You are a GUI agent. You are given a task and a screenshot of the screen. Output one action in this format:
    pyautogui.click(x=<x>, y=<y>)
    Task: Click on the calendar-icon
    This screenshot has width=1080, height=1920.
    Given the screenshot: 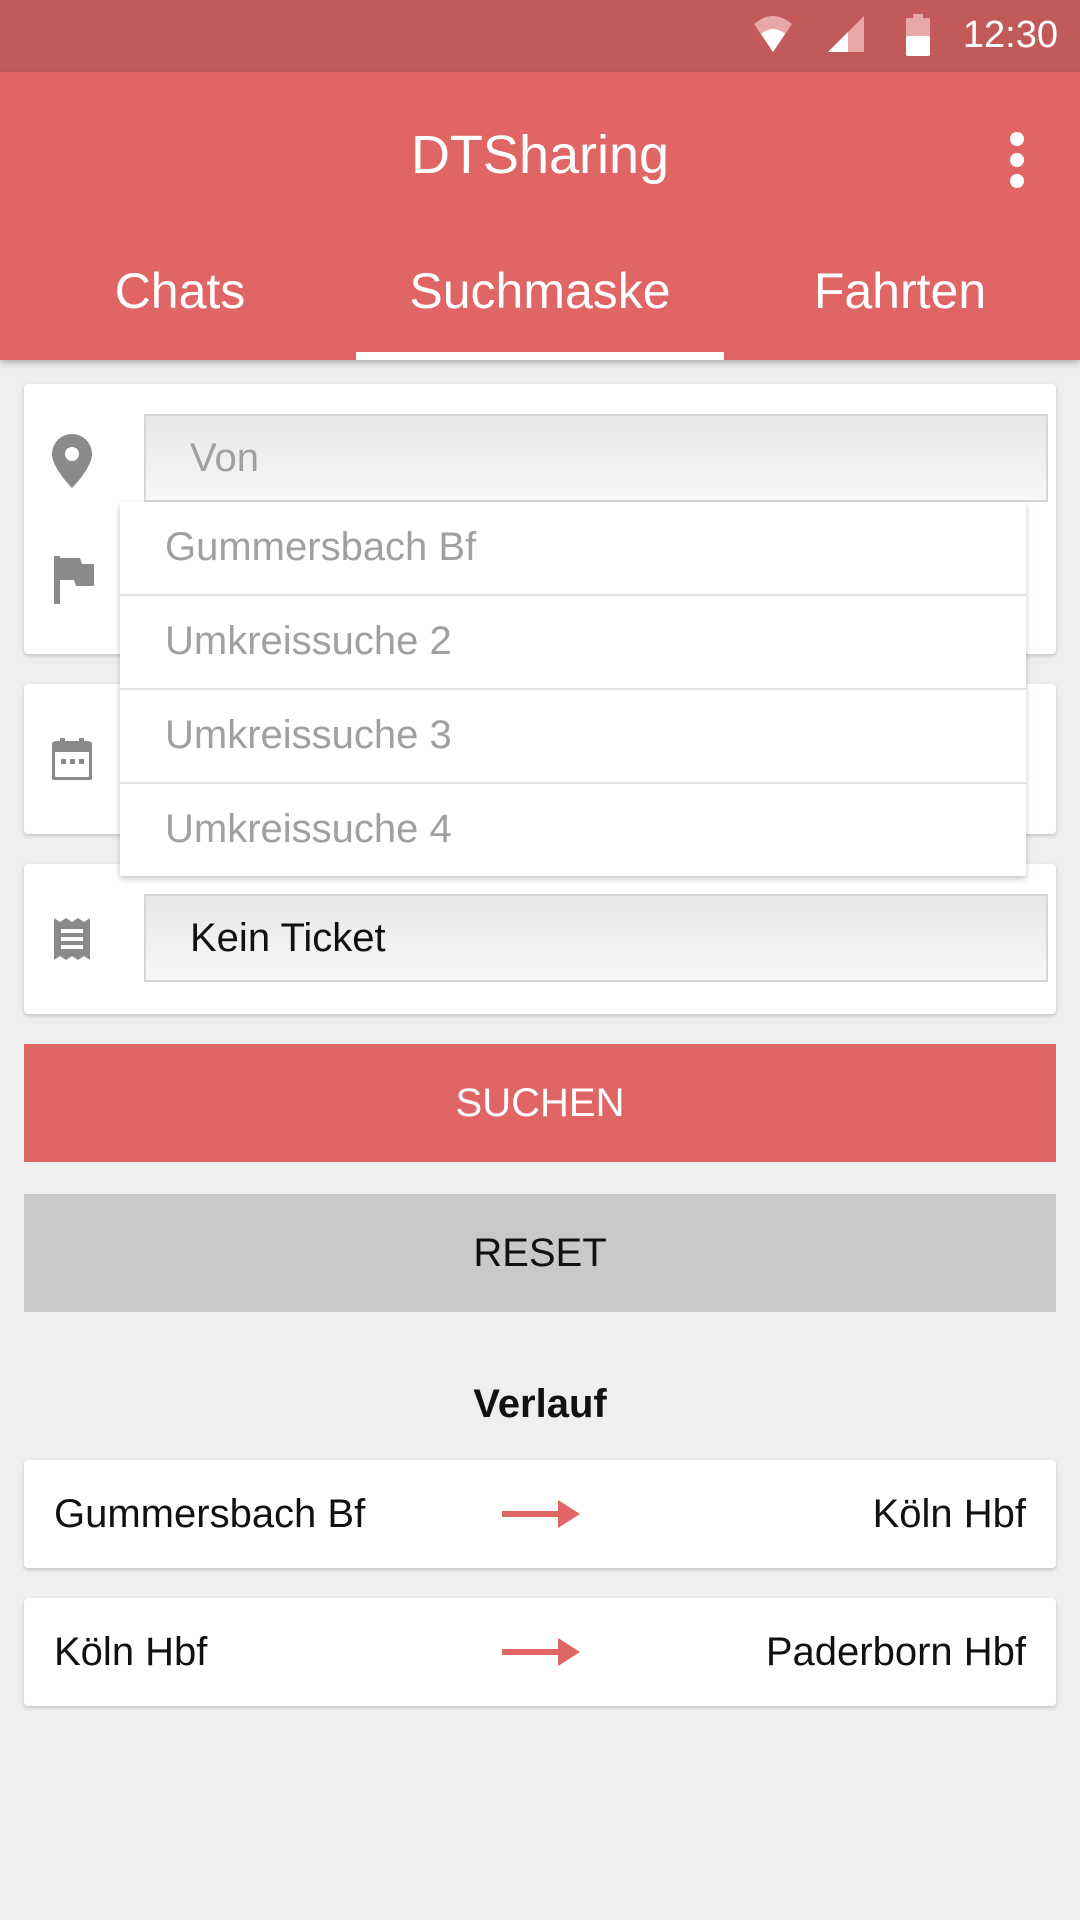 What is the action you would take?
    pyautogui.click(x=72, y=759)
    